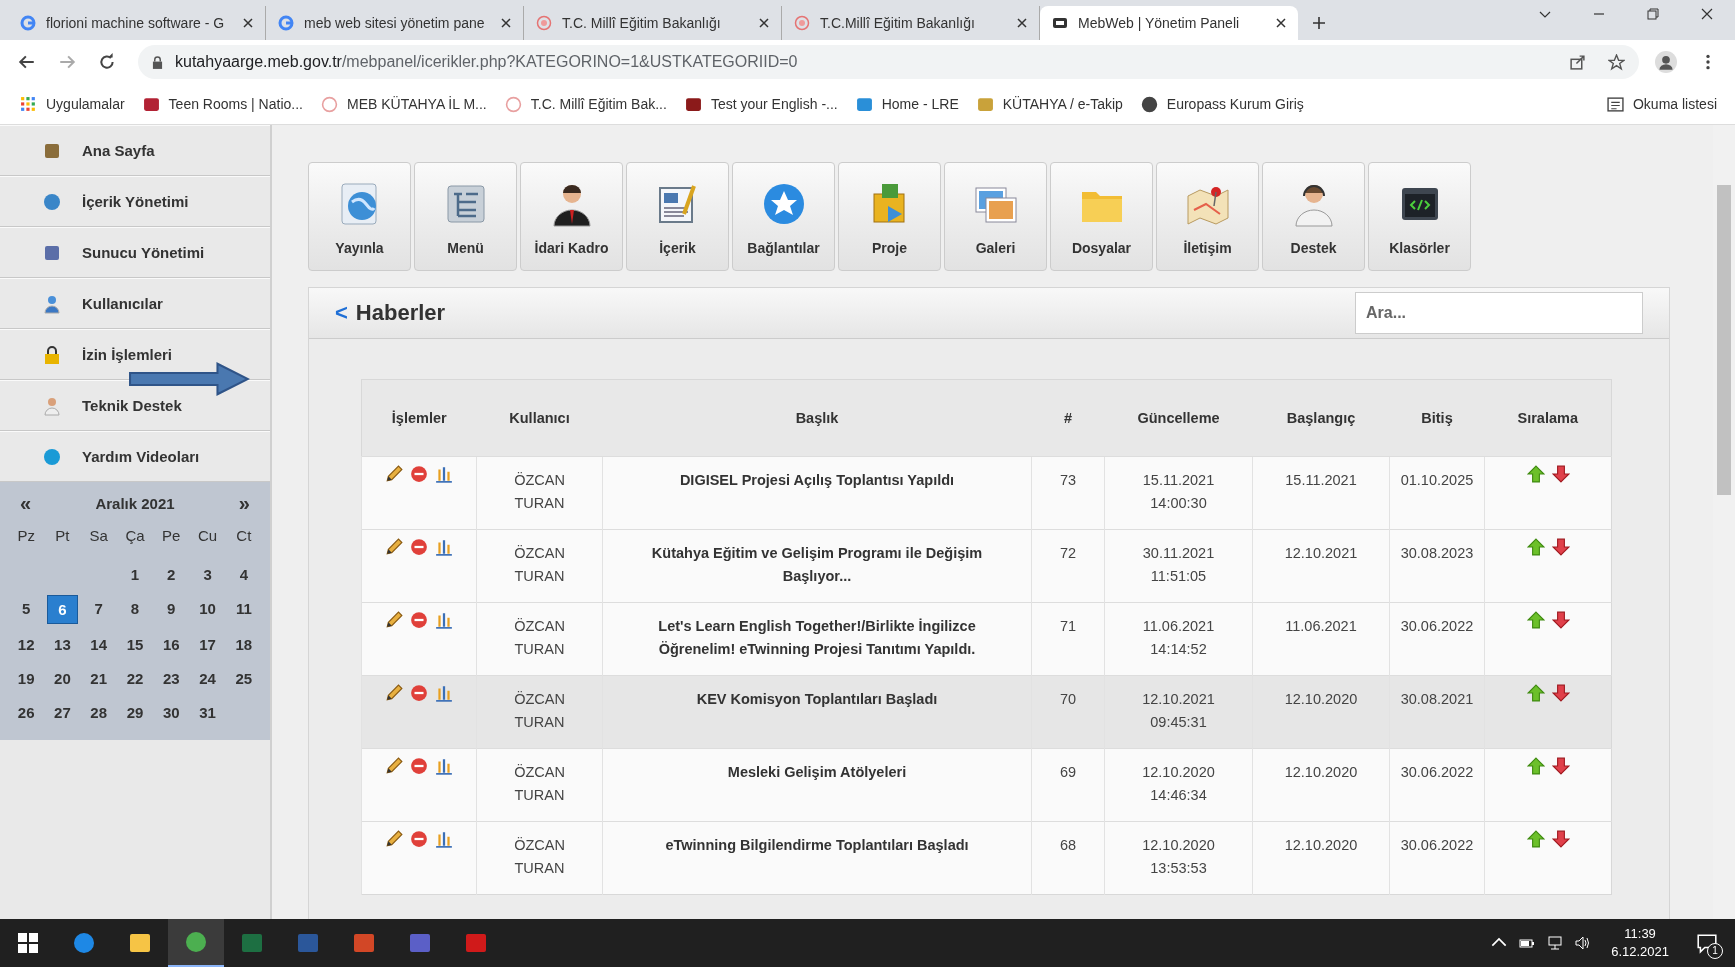 The image size is (1735, 967). What do you see at coordinates (243, 678) in the screenshot?
I see `calendar-day: 25` at bounding box center [243, 678].